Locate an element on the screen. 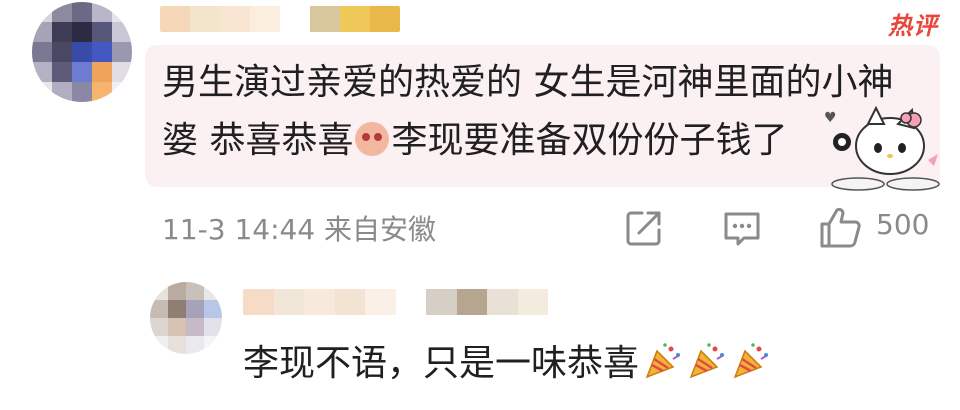 The height and width of the screenshot is (410, 960). reply-text-content: 李现不语，只是一味恭喜 is located at coordinates (441, 363).